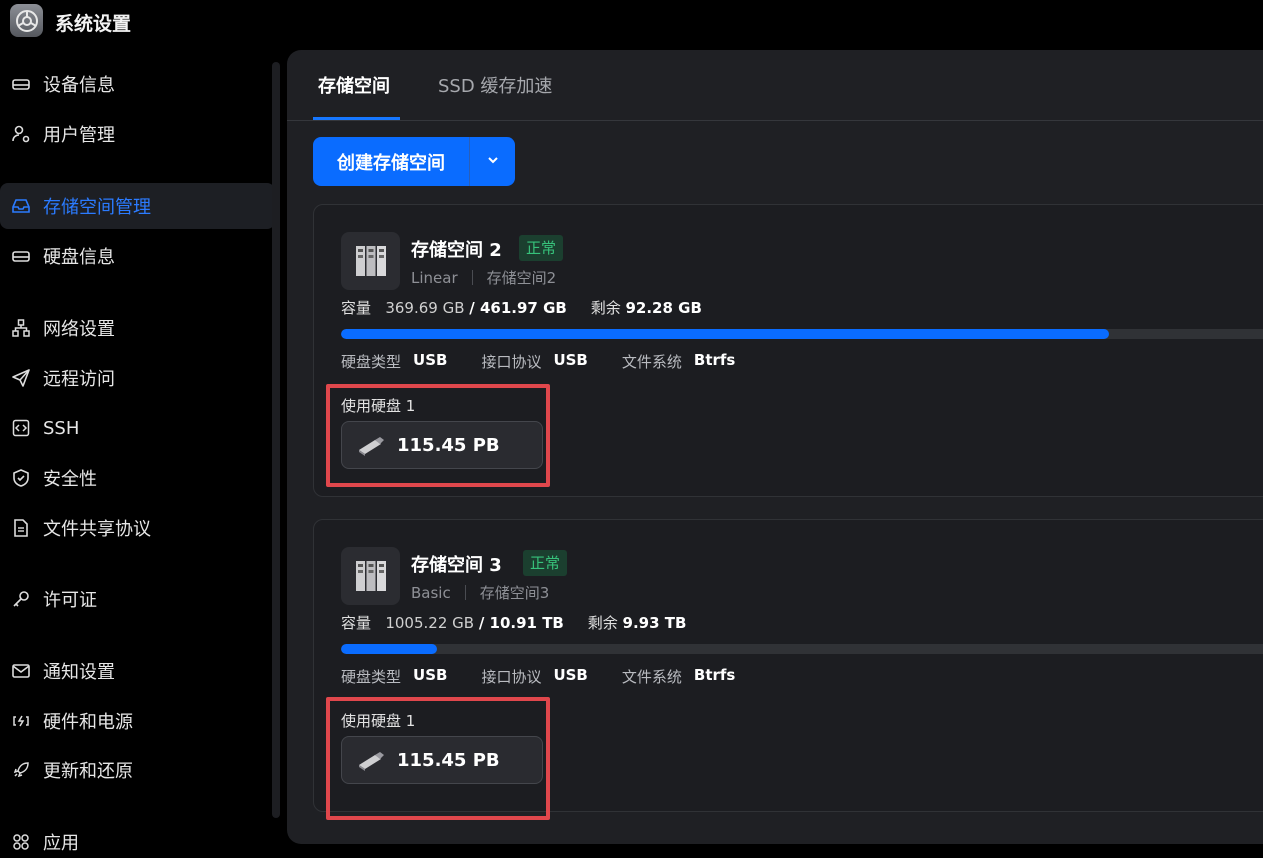 The image size is (1263, 858). I want to click on sidebar-item-notifications: 通知设置, so click(137, 671).